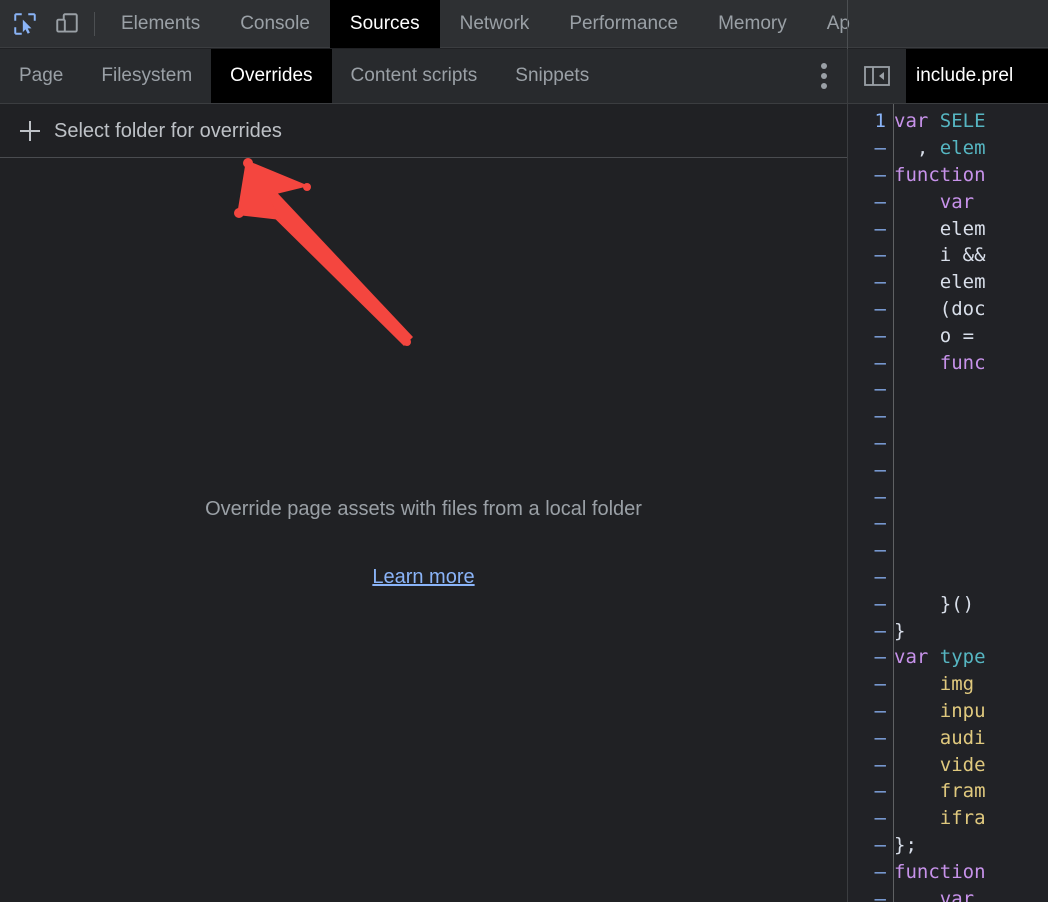 Image resolution: width=1048 pixels, height=902 pixels. I want to click on code-line: – i &&, so click(948, 255).